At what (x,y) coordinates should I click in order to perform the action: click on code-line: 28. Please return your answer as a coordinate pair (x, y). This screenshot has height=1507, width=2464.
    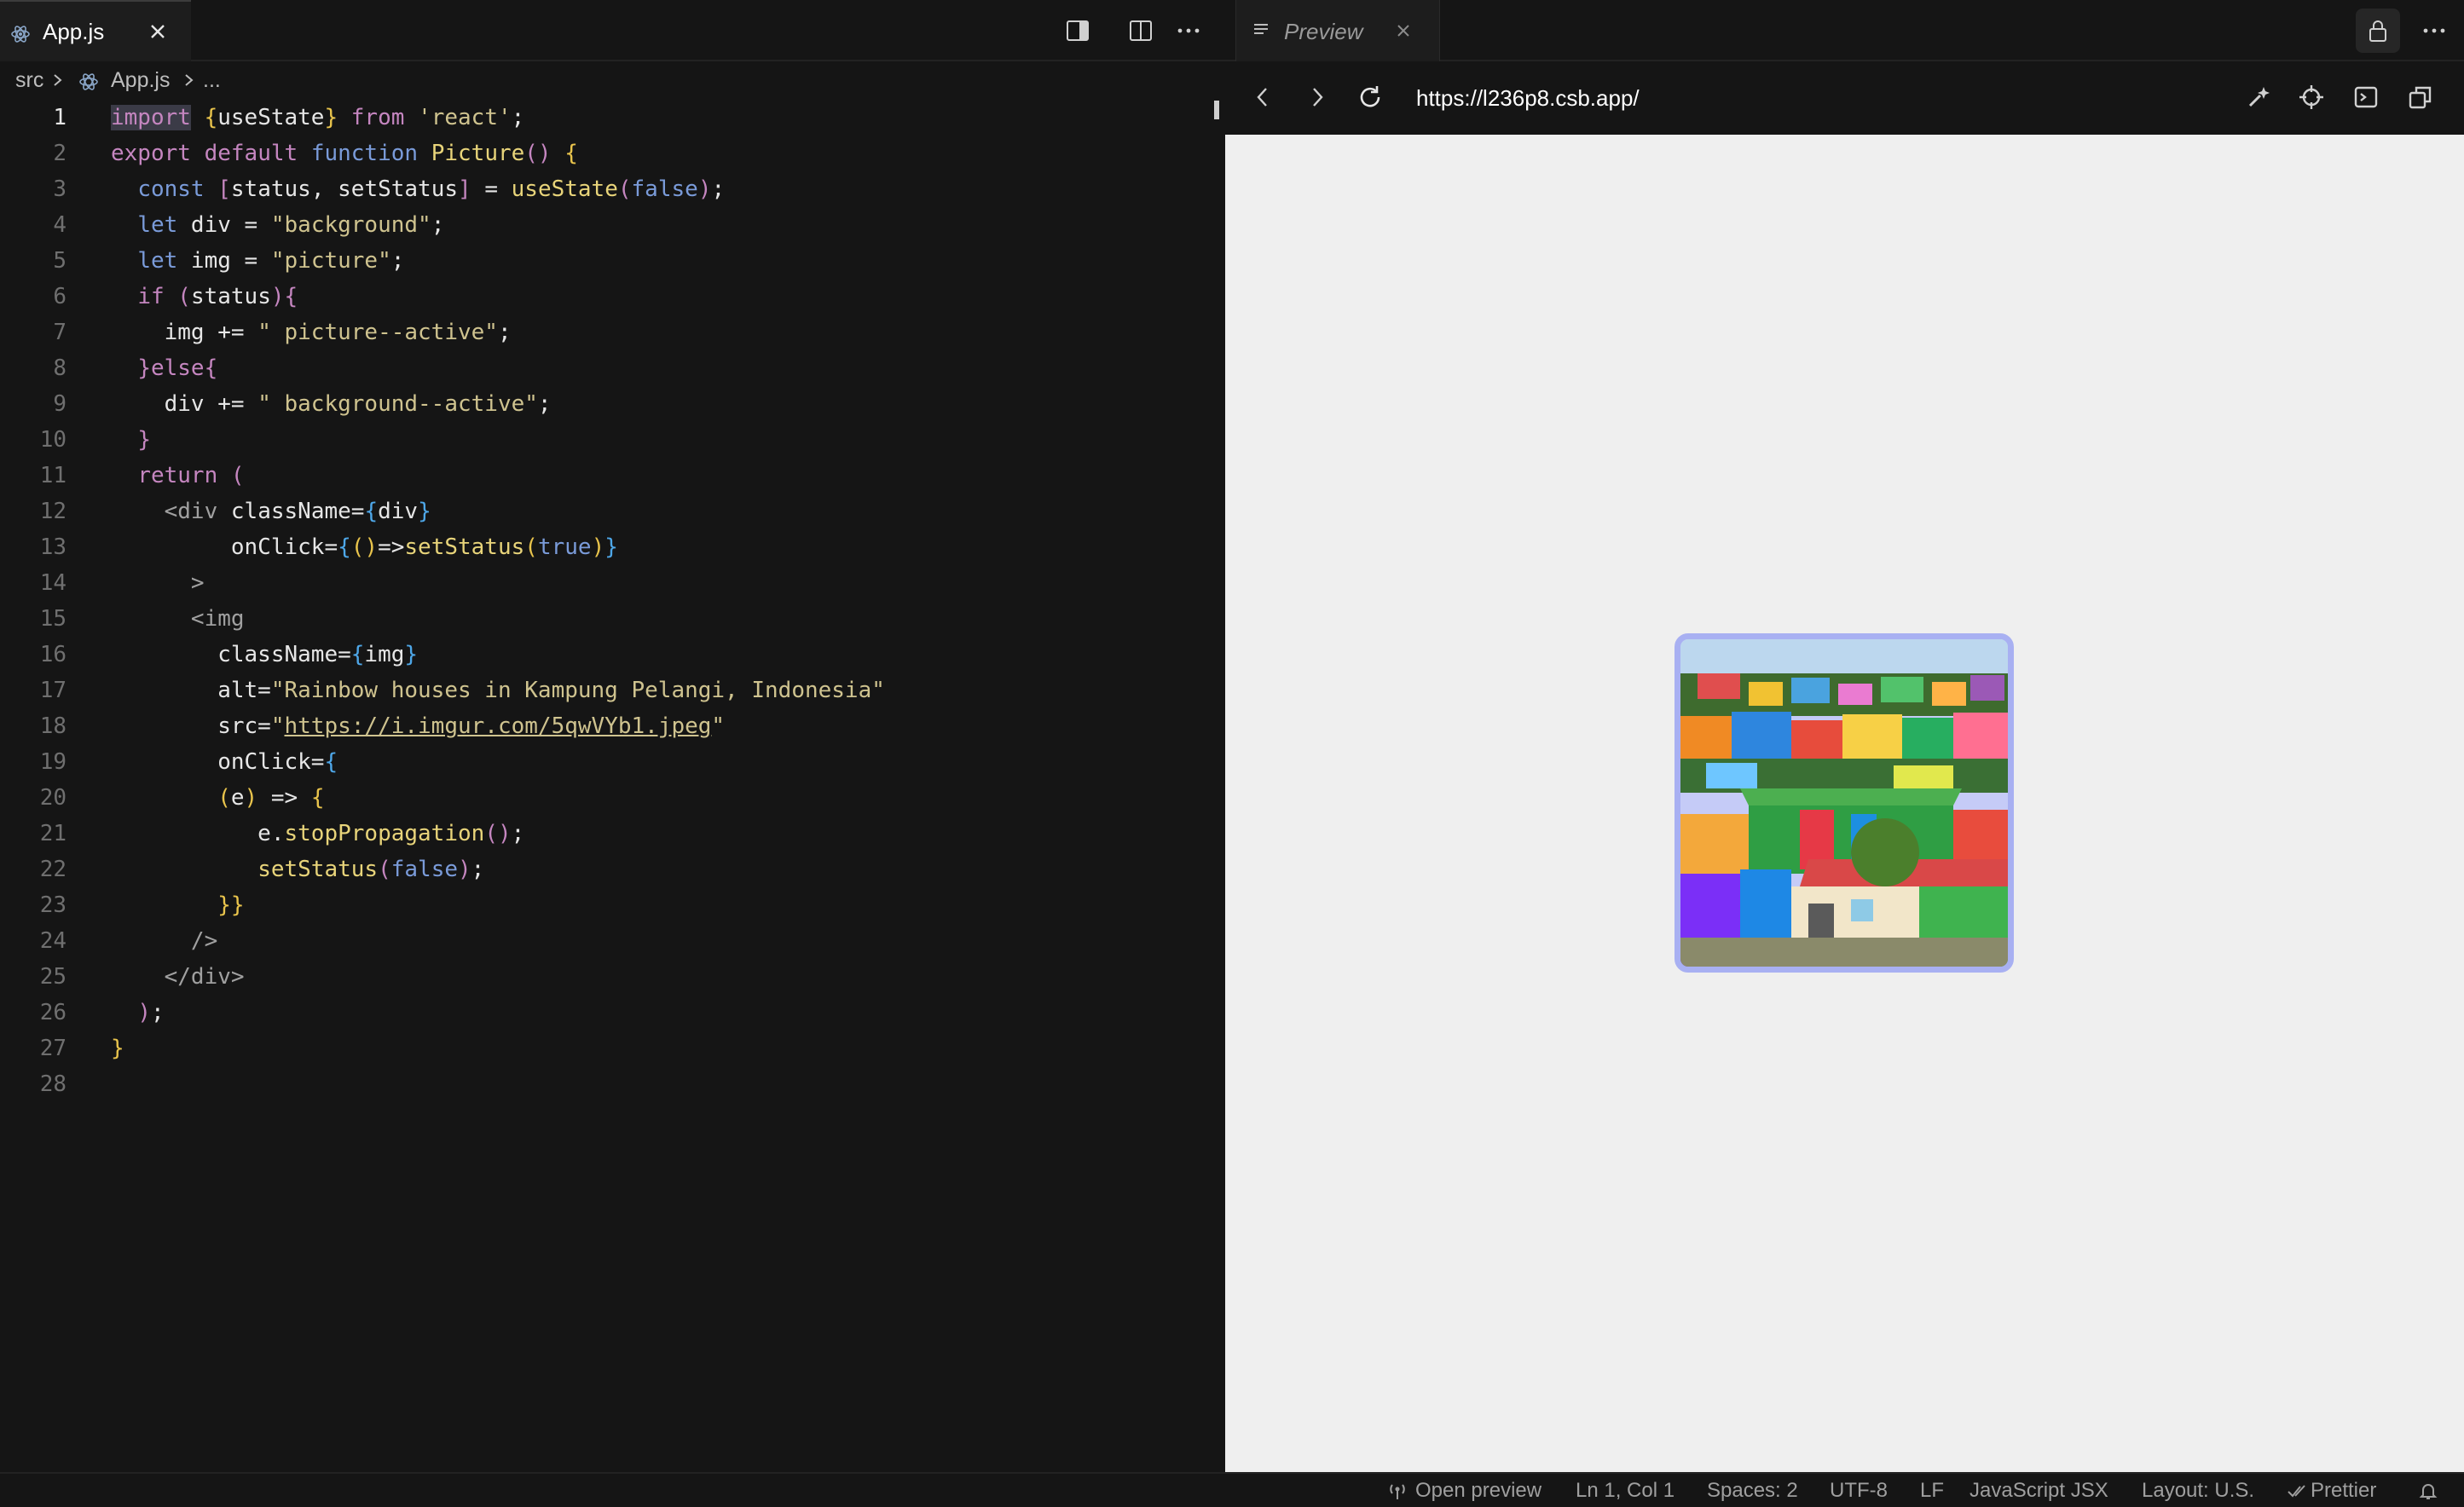
    Looking at the image, I should click on (612, 1084).